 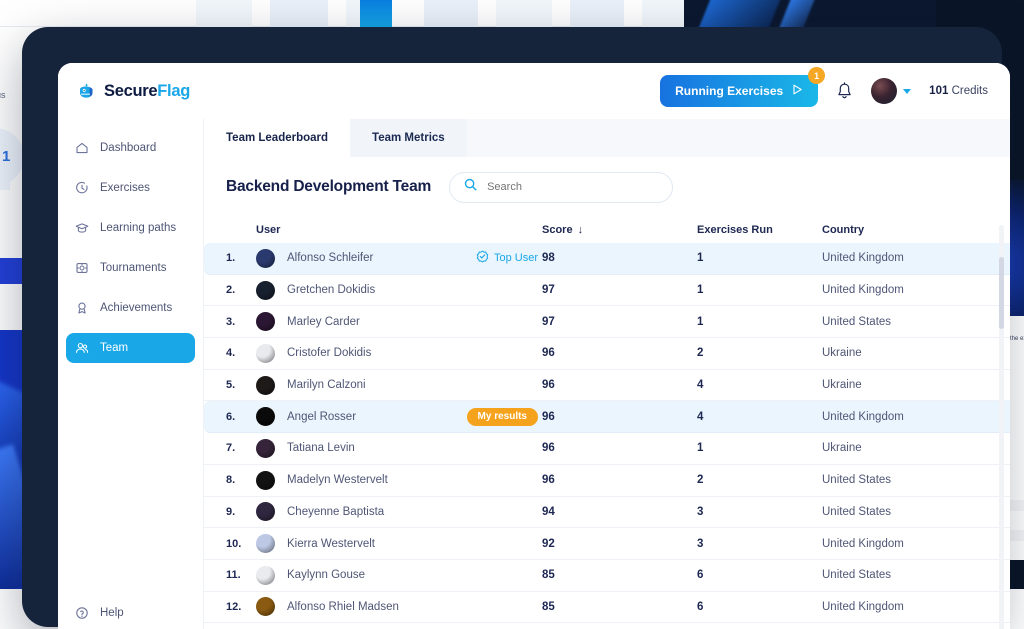 I want to click on sidebar-item-achievements: Achievements, so click(x=130, y=308).